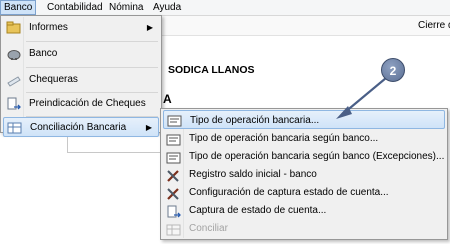 Image resolution: width=450 pixels, height=244 pixels. I want to click on annotation-arrow, so click(361, 98).